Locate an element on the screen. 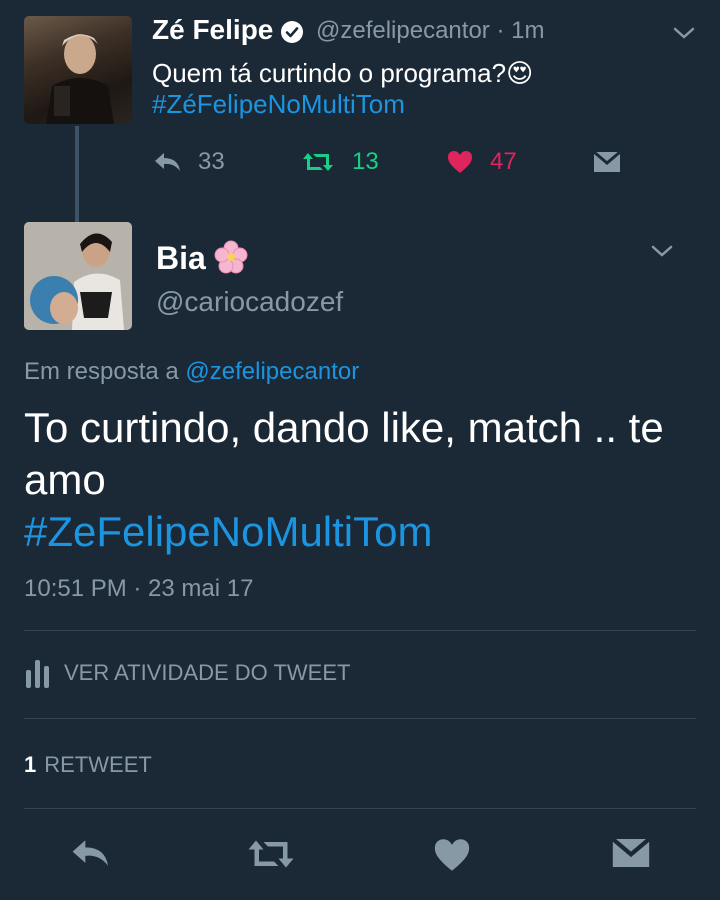 This screenshot has height=900, width=720. analytics-label: VER ATIVIDADE DO TWEET is located at coordinates (207, 672).